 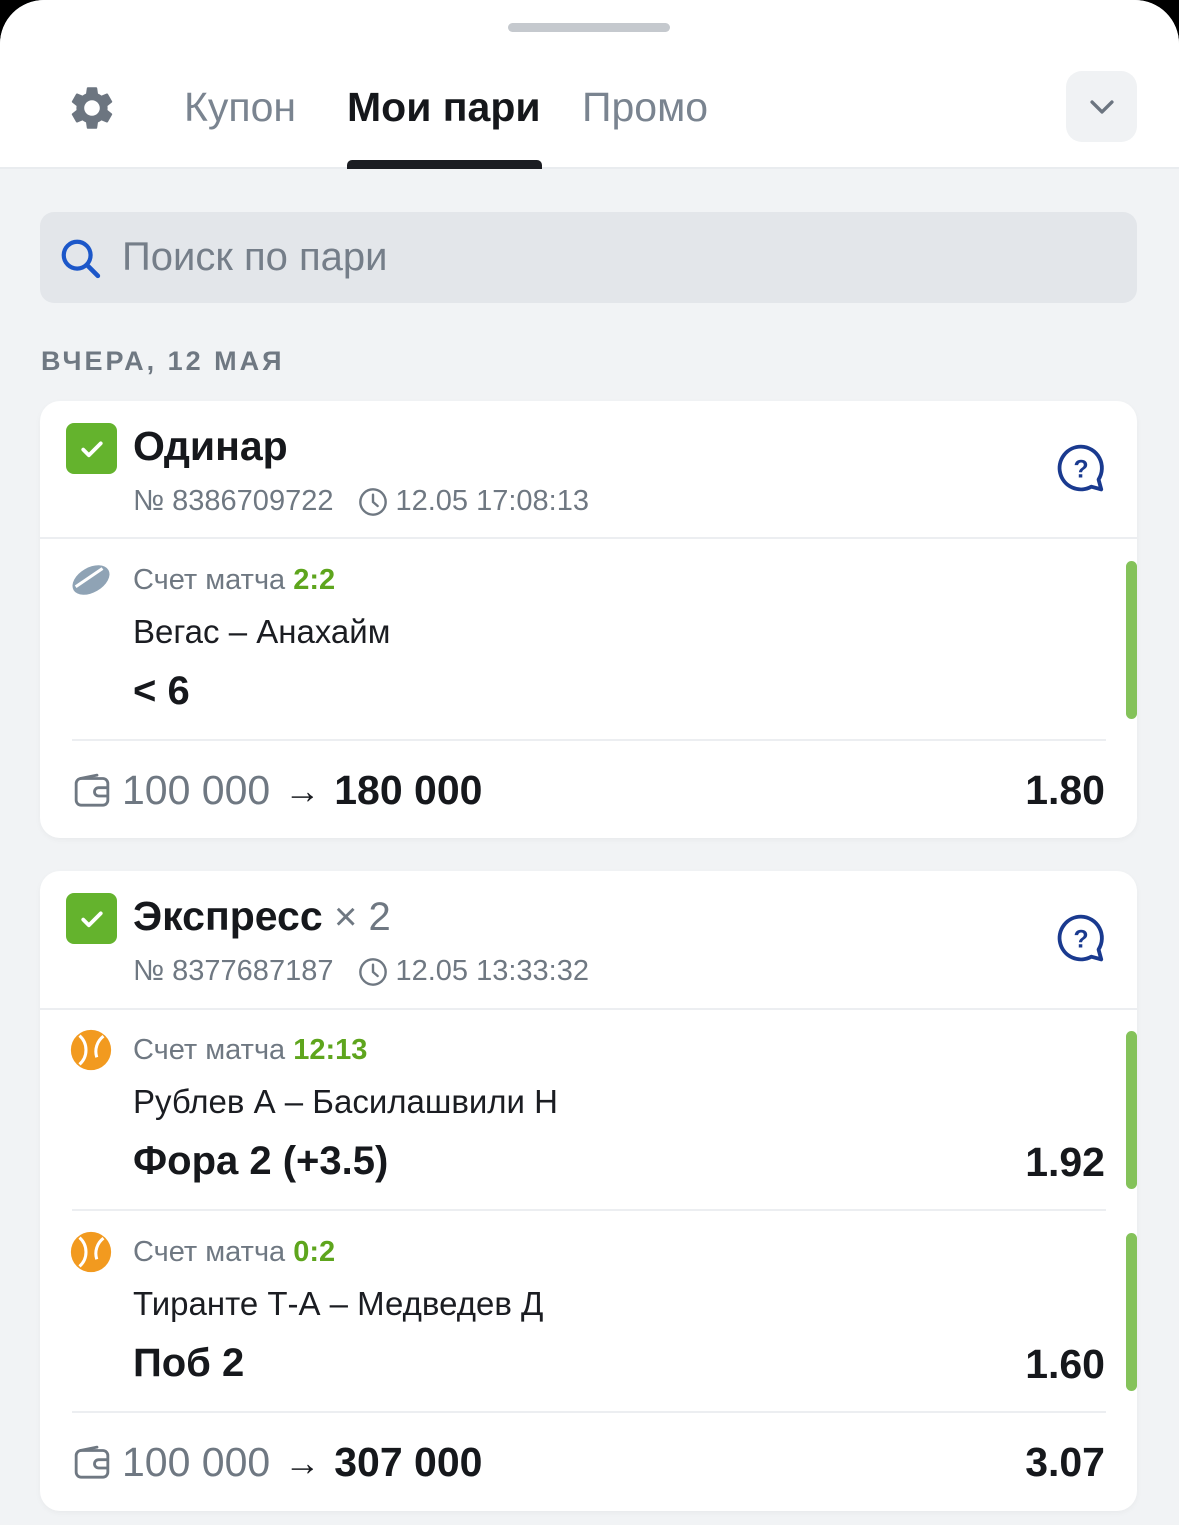 I want to click on chevron-down-icon, so click(x=1101, y=106).